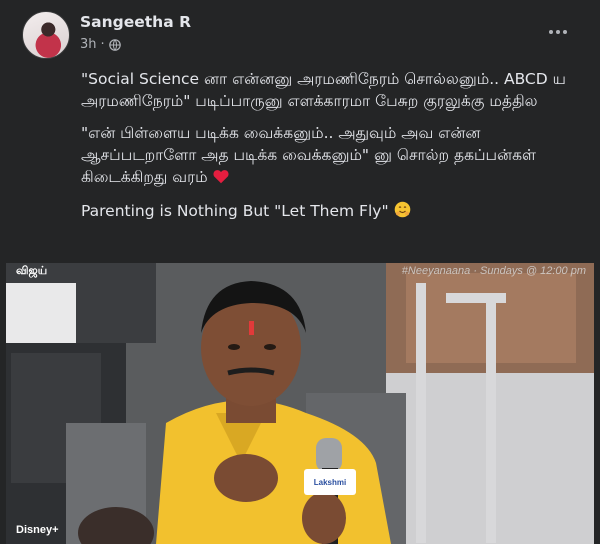  What do you see at coordinates (235, 211) in the screenshot?
I see `english-line-text: Parenting is Nothing But "Let Them Fly"` at bounding box center [235, 211].